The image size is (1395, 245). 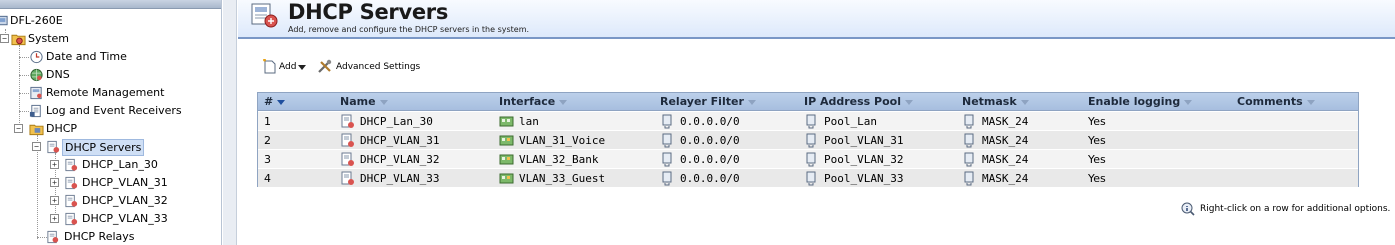 What do you see at coordinates (103, 147) in the screenshot?
I see `tree-item-label: DHCP Servers` at bounding box center [103, 147].